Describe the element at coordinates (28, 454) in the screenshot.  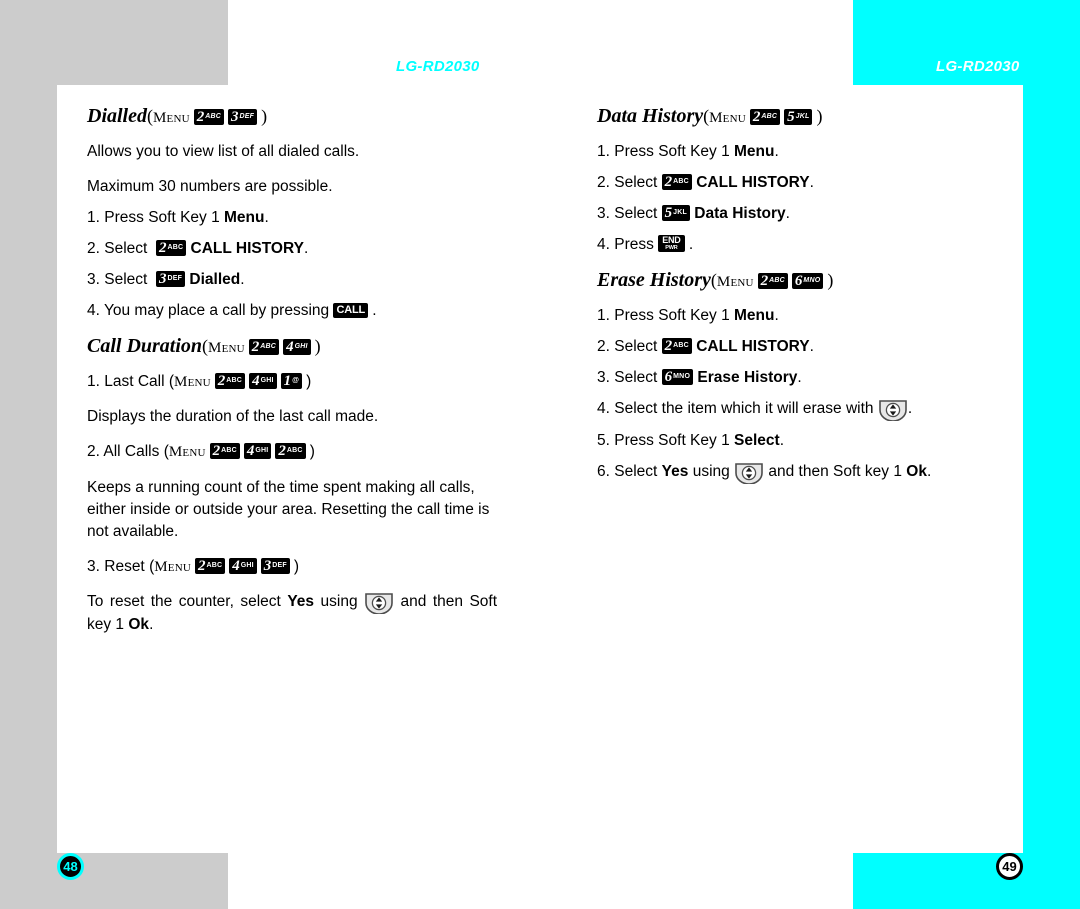
I see `page-border-gray-left` at that location.